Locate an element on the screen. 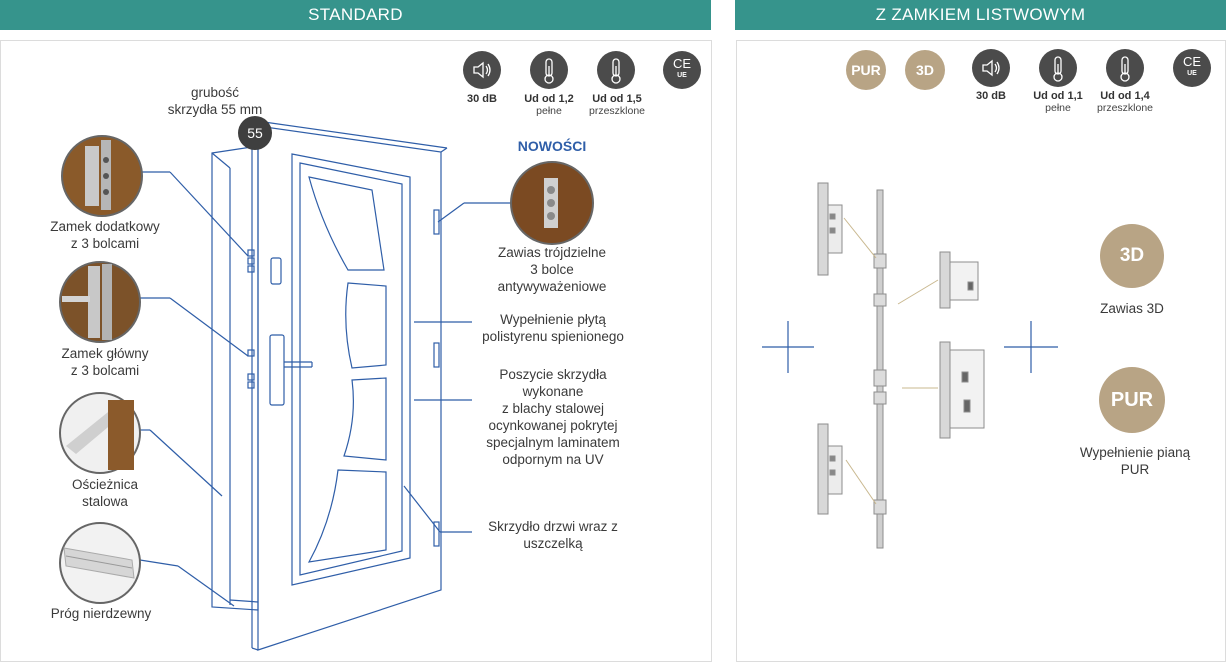 The width and height of the screenshot is (1226, 664). plus-separators is located at coordinates (910, 347).